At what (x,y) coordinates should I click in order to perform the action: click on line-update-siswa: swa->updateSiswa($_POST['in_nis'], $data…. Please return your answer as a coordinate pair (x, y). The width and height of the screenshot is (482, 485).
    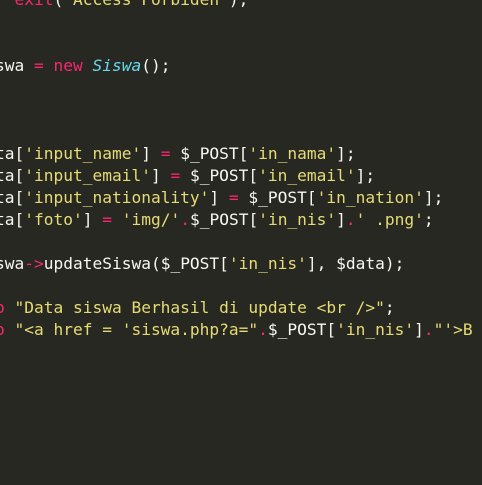
    Looking at the image, I should click on (202, 264).